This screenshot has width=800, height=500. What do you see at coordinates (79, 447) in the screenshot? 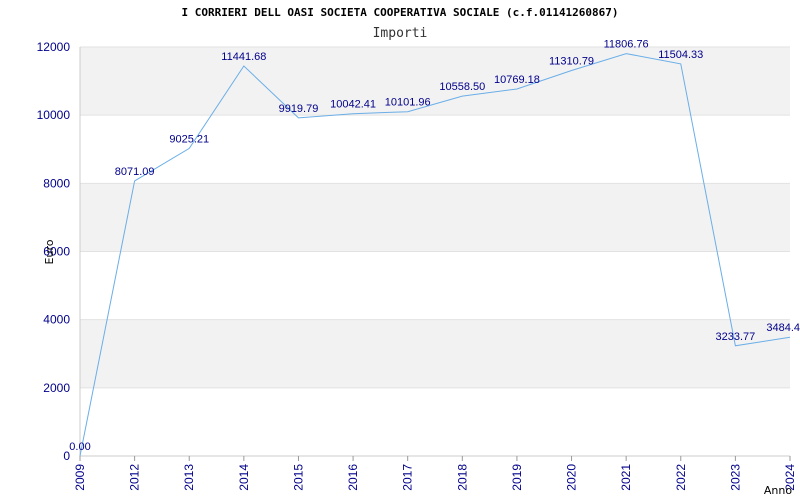
I see `data-label: 0.00` at bounding box center [79, 447].